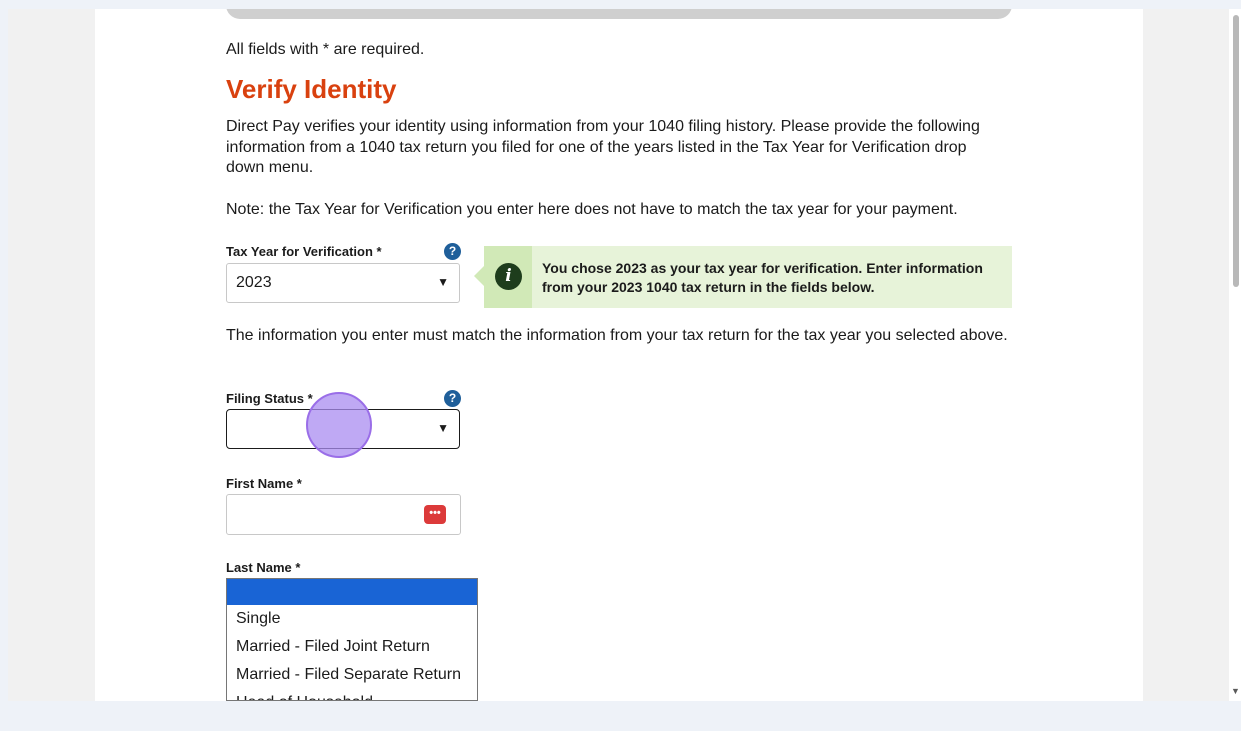 The width and height of the screenshot is (1241, 731). I want to click on vertical-scrollbar: ▼, so click(1235, 355).